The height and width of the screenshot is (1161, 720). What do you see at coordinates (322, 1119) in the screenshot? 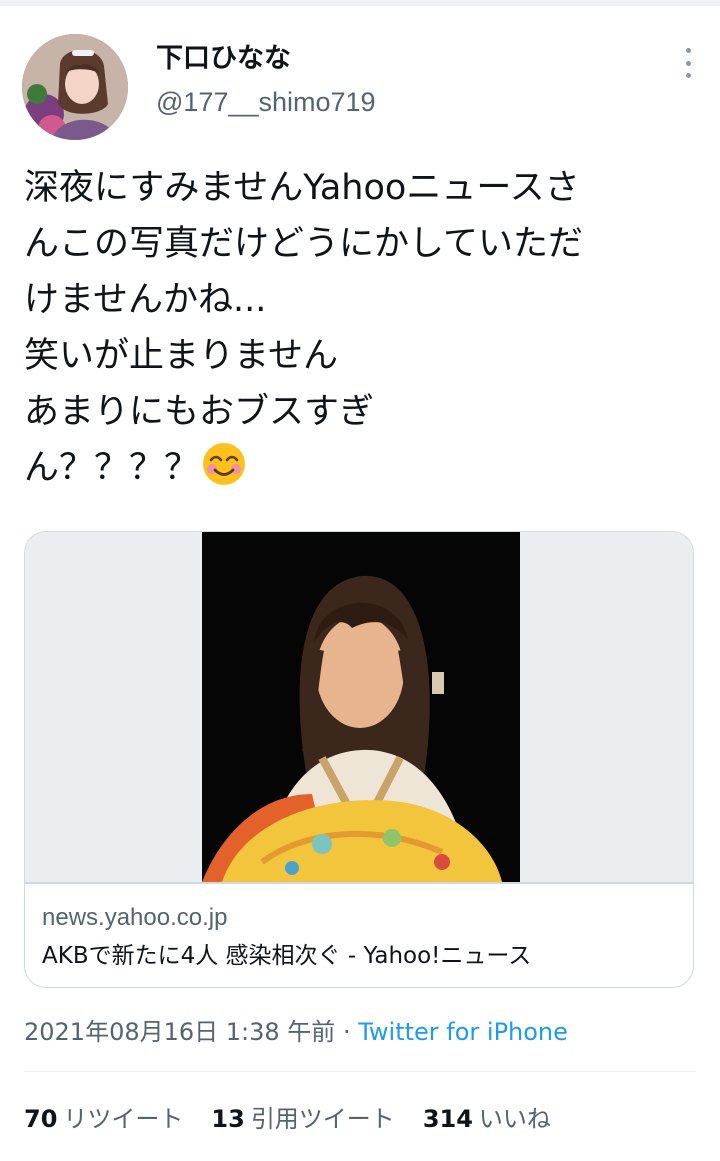
I see `quote-tweets-label: 引用ツイート` at bounding box center [322, 1119].